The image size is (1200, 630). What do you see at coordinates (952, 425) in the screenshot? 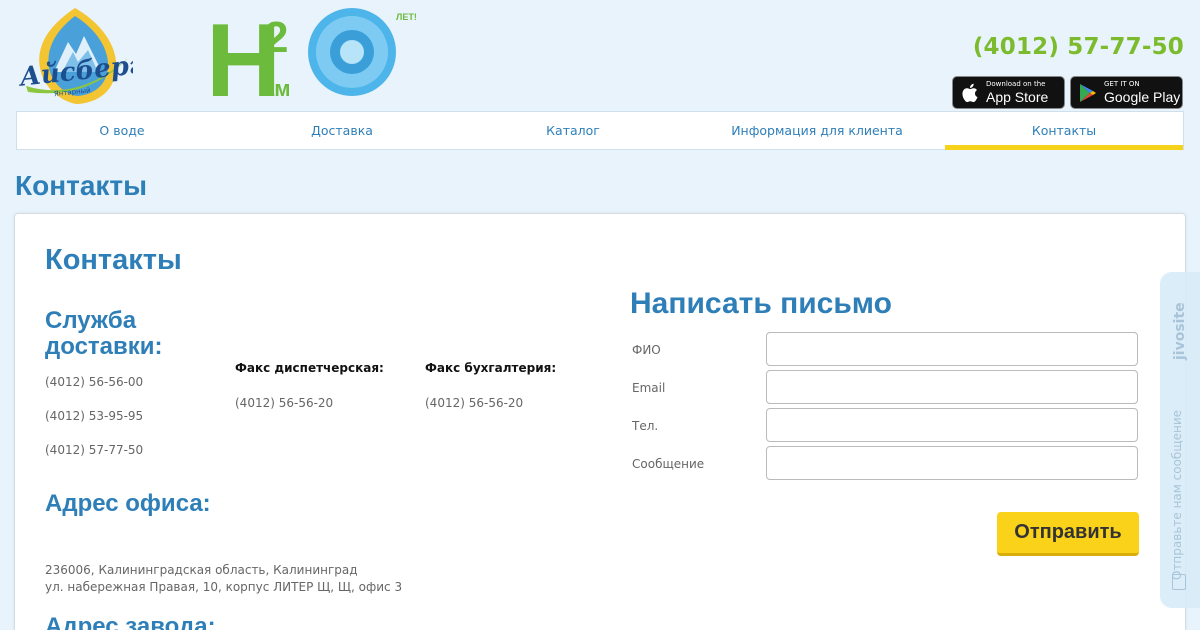
I see `phone-input` at bounding box center [952, 425].